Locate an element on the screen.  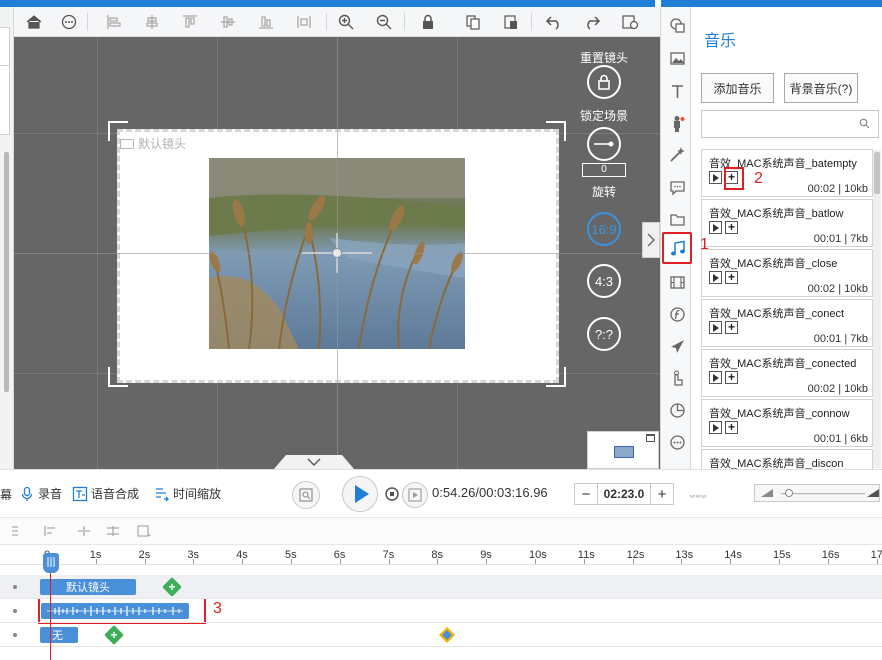
folder-icon is located at coordinates (677, 219).